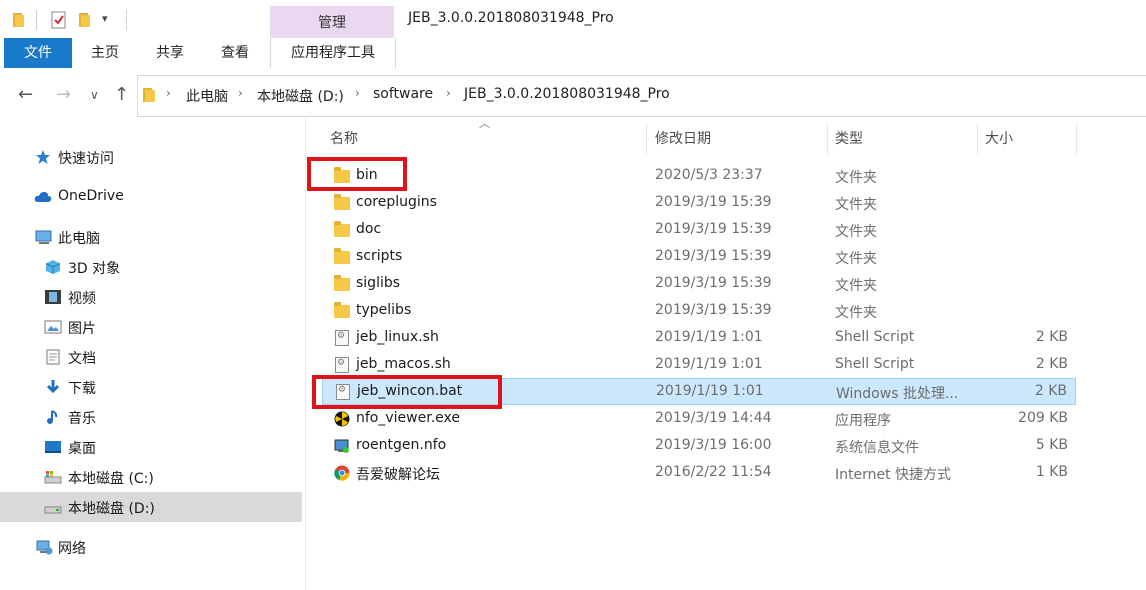  Describe the element at coordinates (699, 311) in the screenshot. I see `file-row: typelibs 2019/3/19 15:39 文件夹` at that location.